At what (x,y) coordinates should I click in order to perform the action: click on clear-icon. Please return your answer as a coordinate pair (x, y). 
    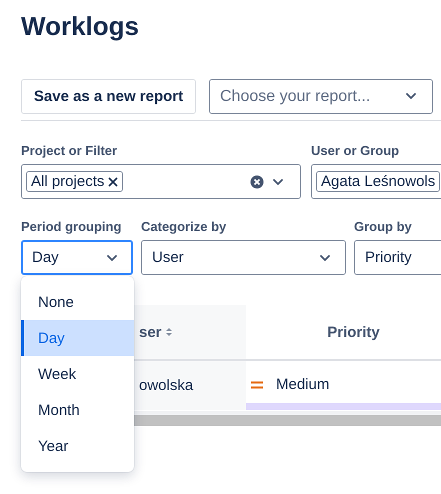
    Looking at the image, I should click on (257, 181).